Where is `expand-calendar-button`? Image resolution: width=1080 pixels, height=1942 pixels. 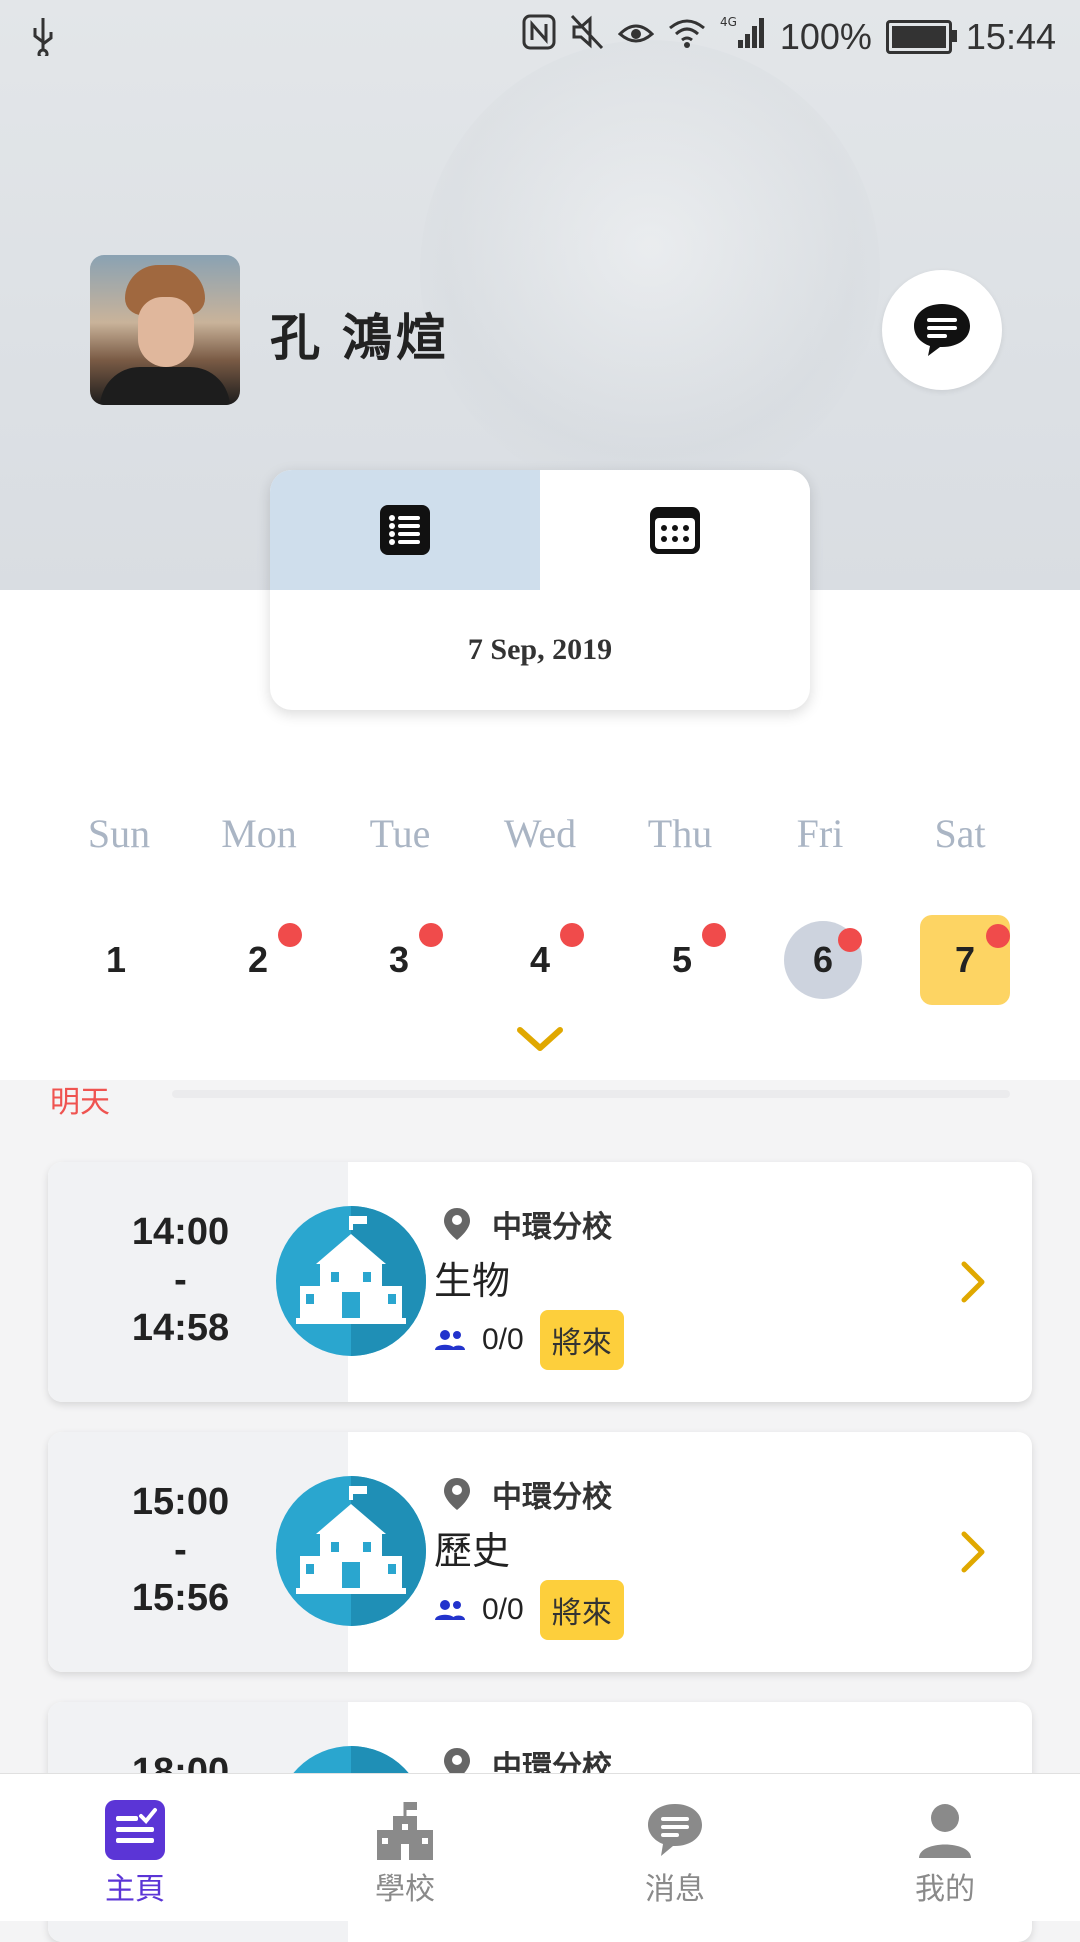 expand-calendar-button is located at coordinates (540, 1039).